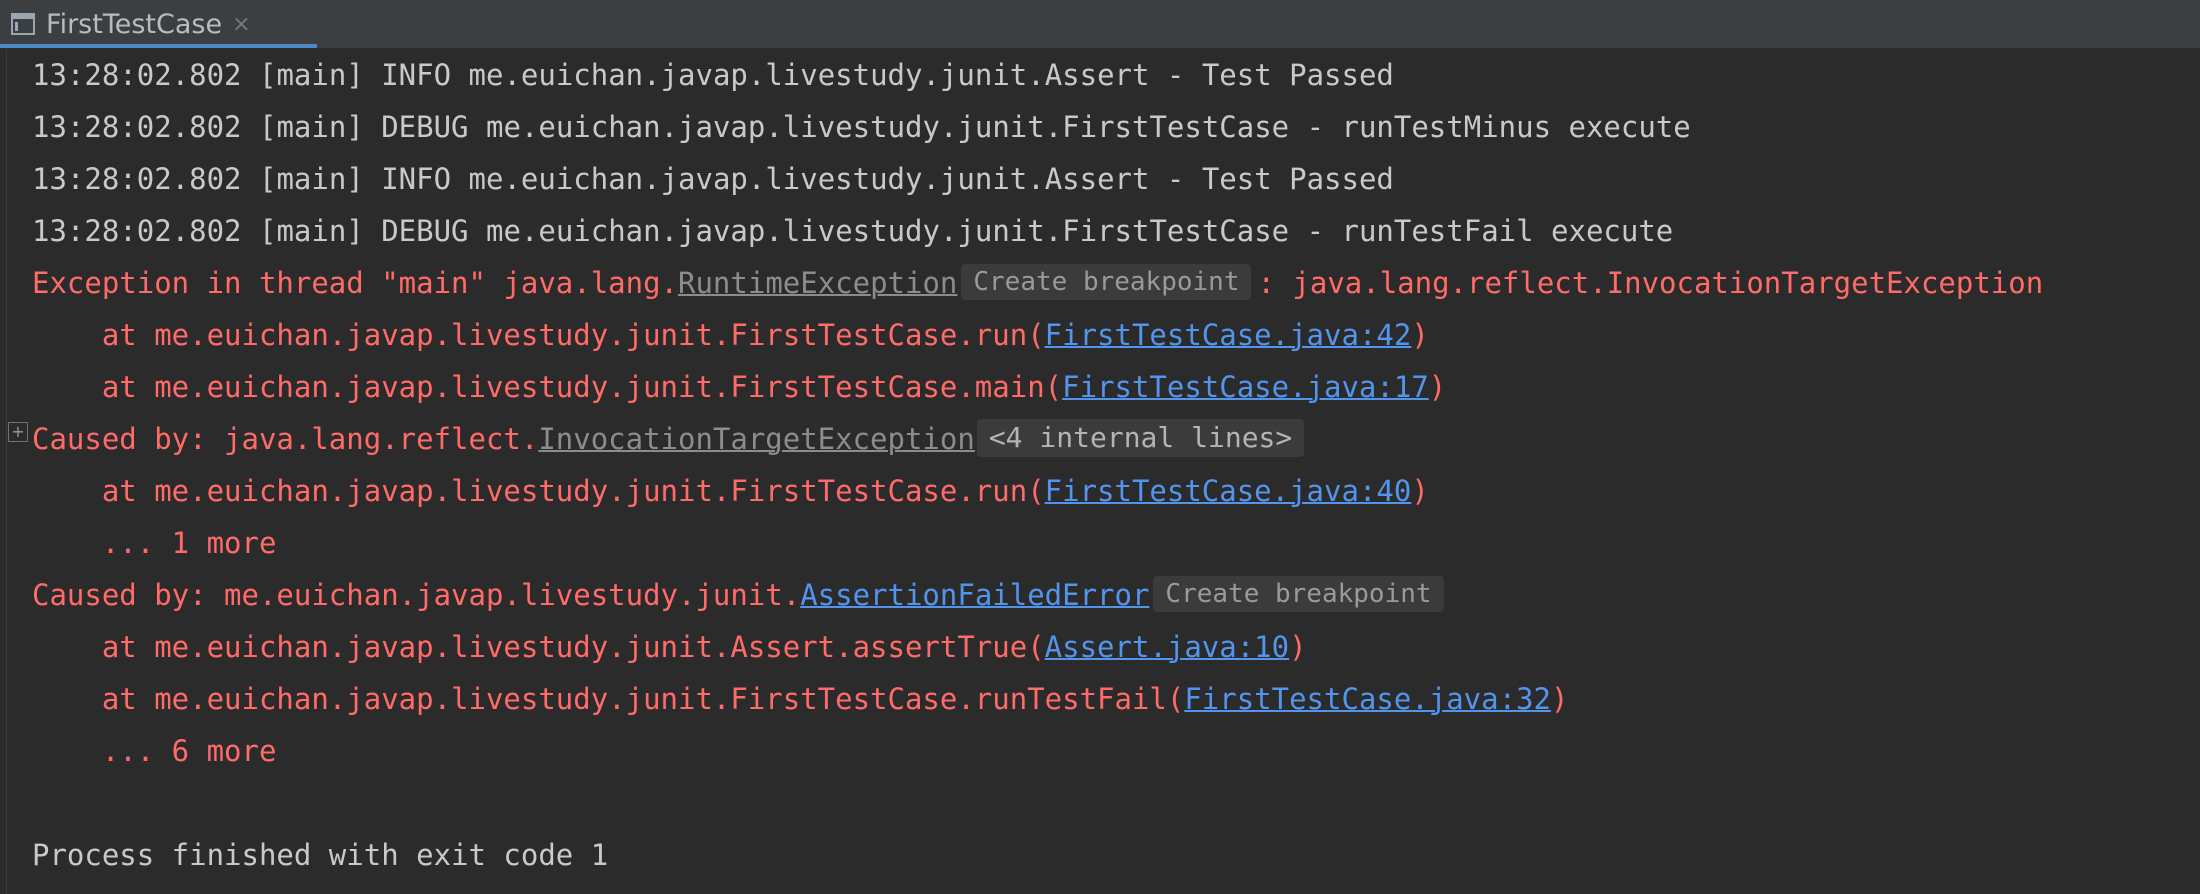  Describe the element at coordinates (1367, 699) in the screenshot. I see `source-link: FirstTestCase.java:32` at that location.